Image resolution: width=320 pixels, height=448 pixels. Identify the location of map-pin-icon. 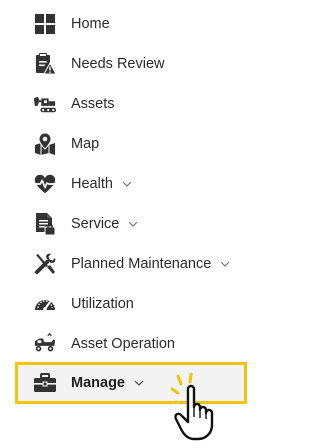
(45, 144).